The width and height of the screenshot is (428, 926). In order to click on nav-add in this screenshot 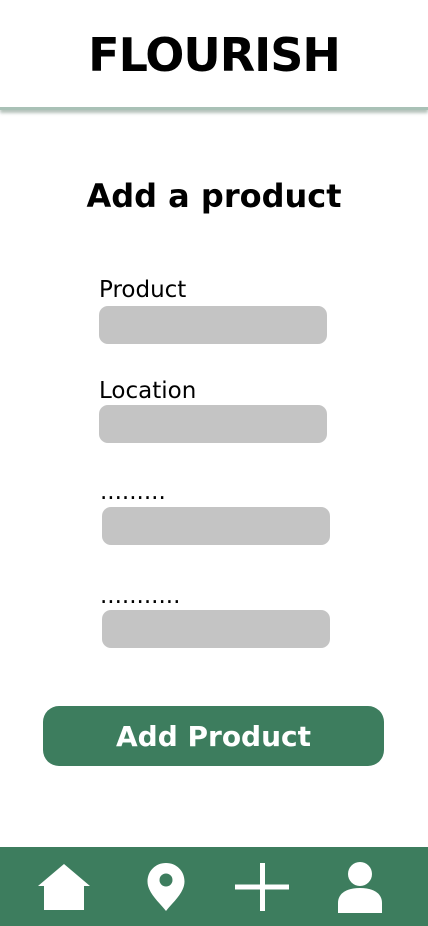, I will do `click(262, 887)`.